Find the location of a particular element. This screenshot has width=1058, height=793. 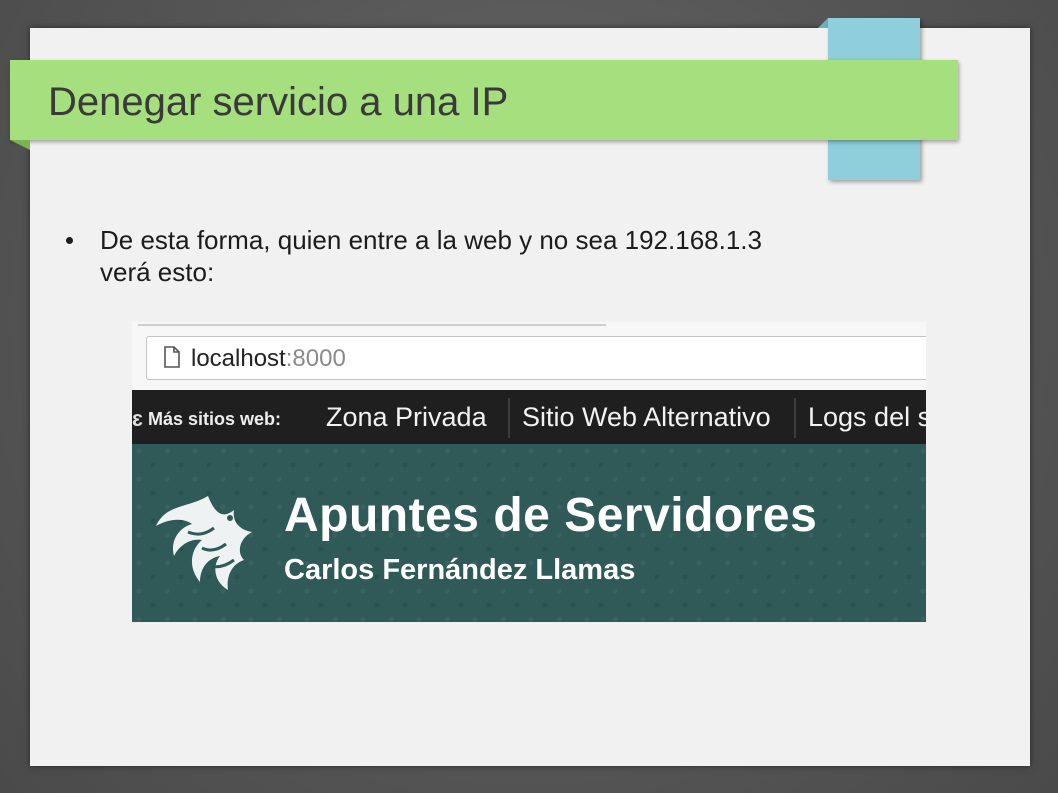

site-title: Apuntes de Servidores is located at coordinates (551, 515).